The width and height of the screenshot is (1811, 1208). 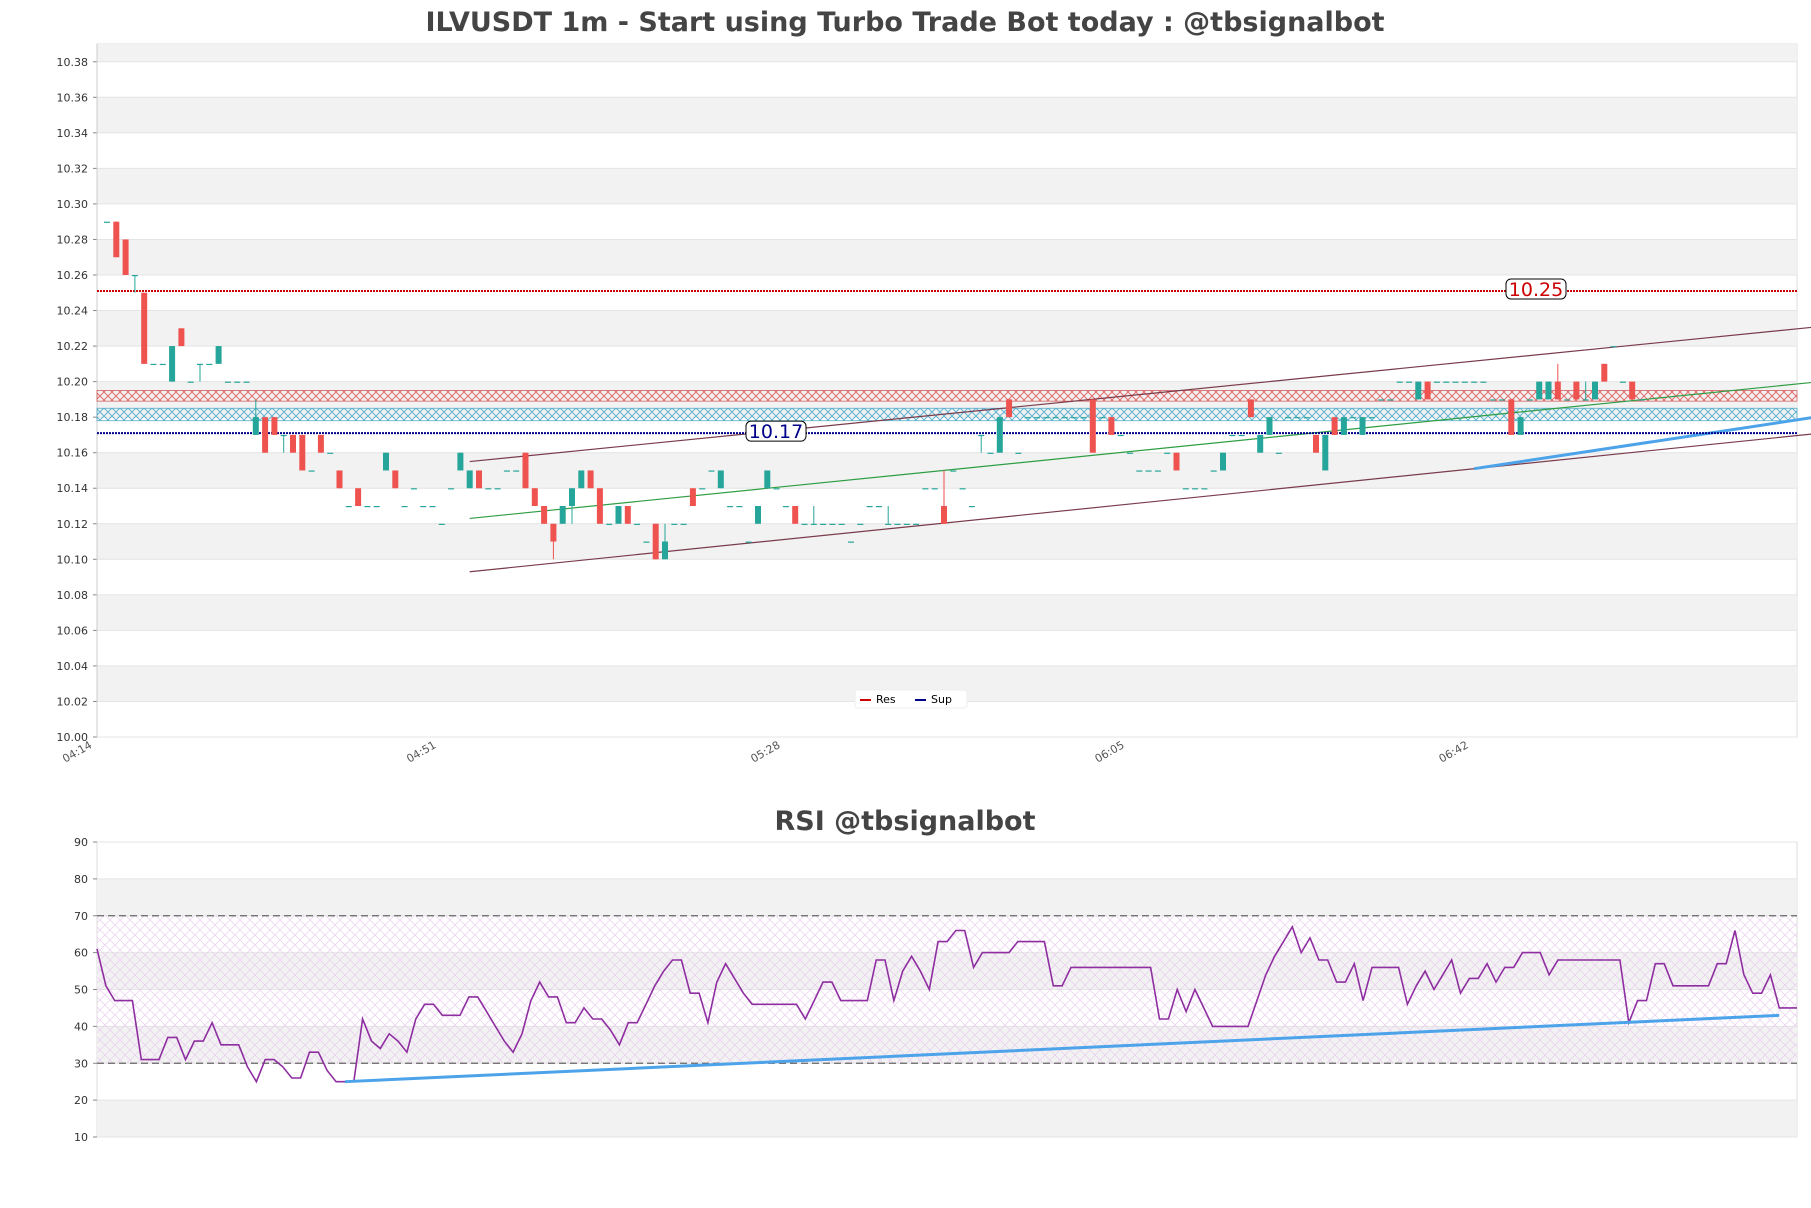 What do you see at coordinates (73, 559) in the screenshot?
I see `y-tick-label: 10.10` at bounding box center [73, 559].